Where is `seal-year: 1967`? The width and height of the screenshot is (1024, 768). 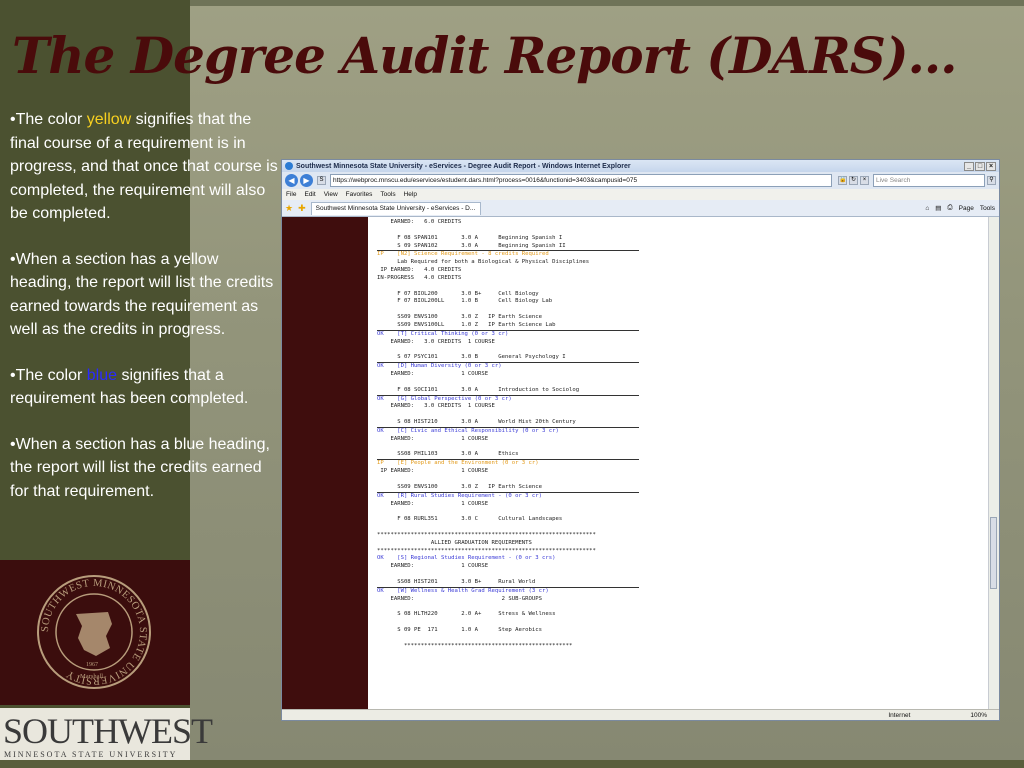
seal-year: 1967 is located at coordinates (92, 665).